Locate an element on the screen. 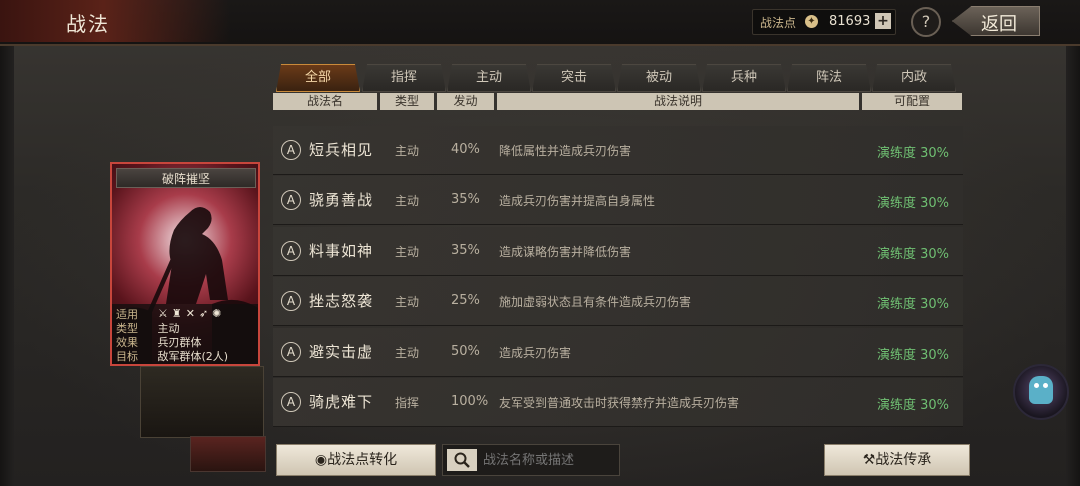 This screenshot has width=1080, height=486. table-row: A 短兵相见 主动 40% 降低属性并造成兵刃伤害 演练度 30% is located at coordinates (618, 150).